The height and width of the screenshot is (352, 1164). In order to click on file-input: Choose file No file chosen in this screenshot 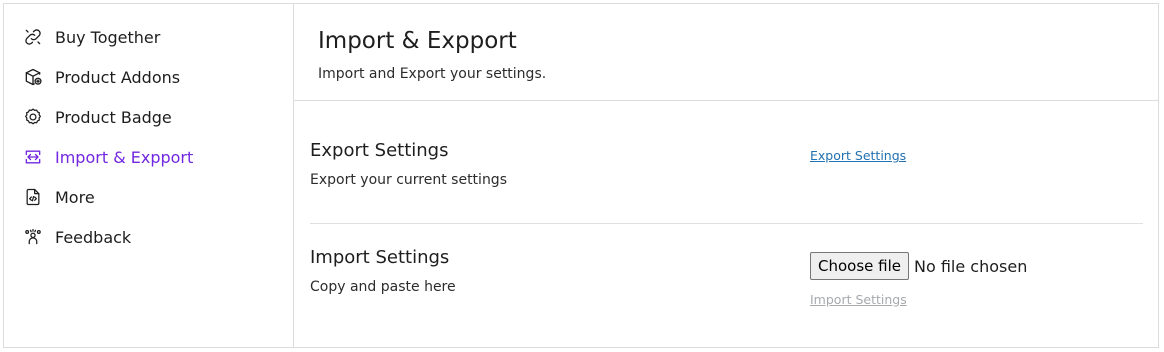, I will do `click(918, 266)`.